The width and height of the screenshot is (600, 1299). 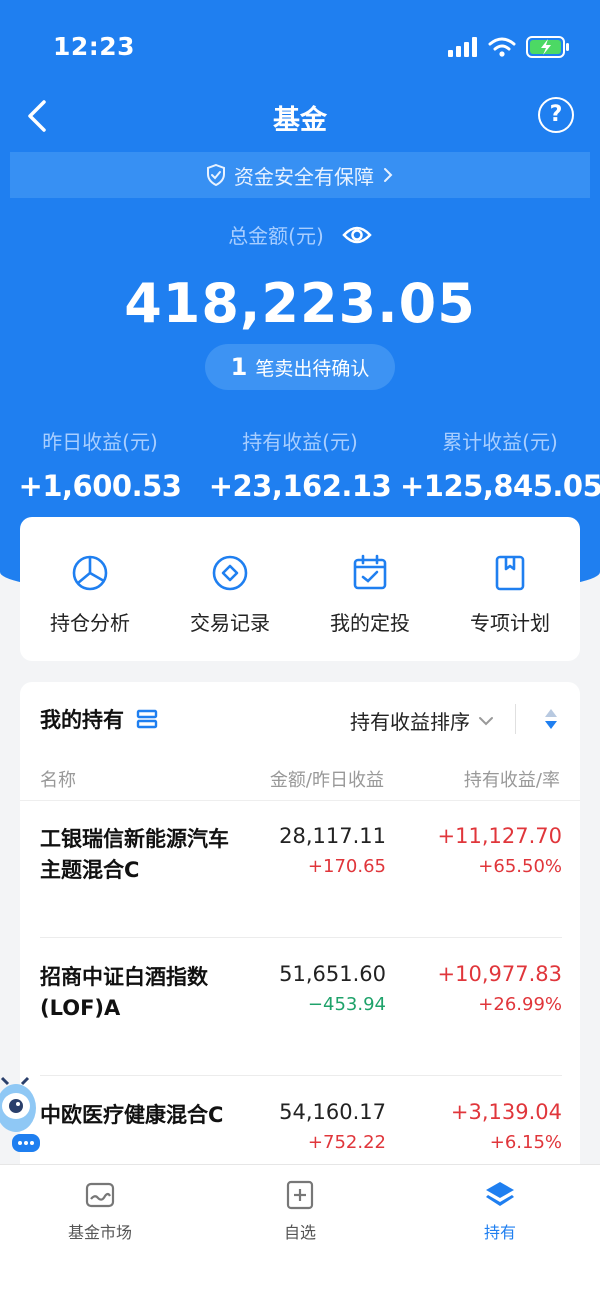 What do you see at coordinates (510, 623) in the screenshot?
I see `action-label: 专项计划` at bounding box center [510, 623].